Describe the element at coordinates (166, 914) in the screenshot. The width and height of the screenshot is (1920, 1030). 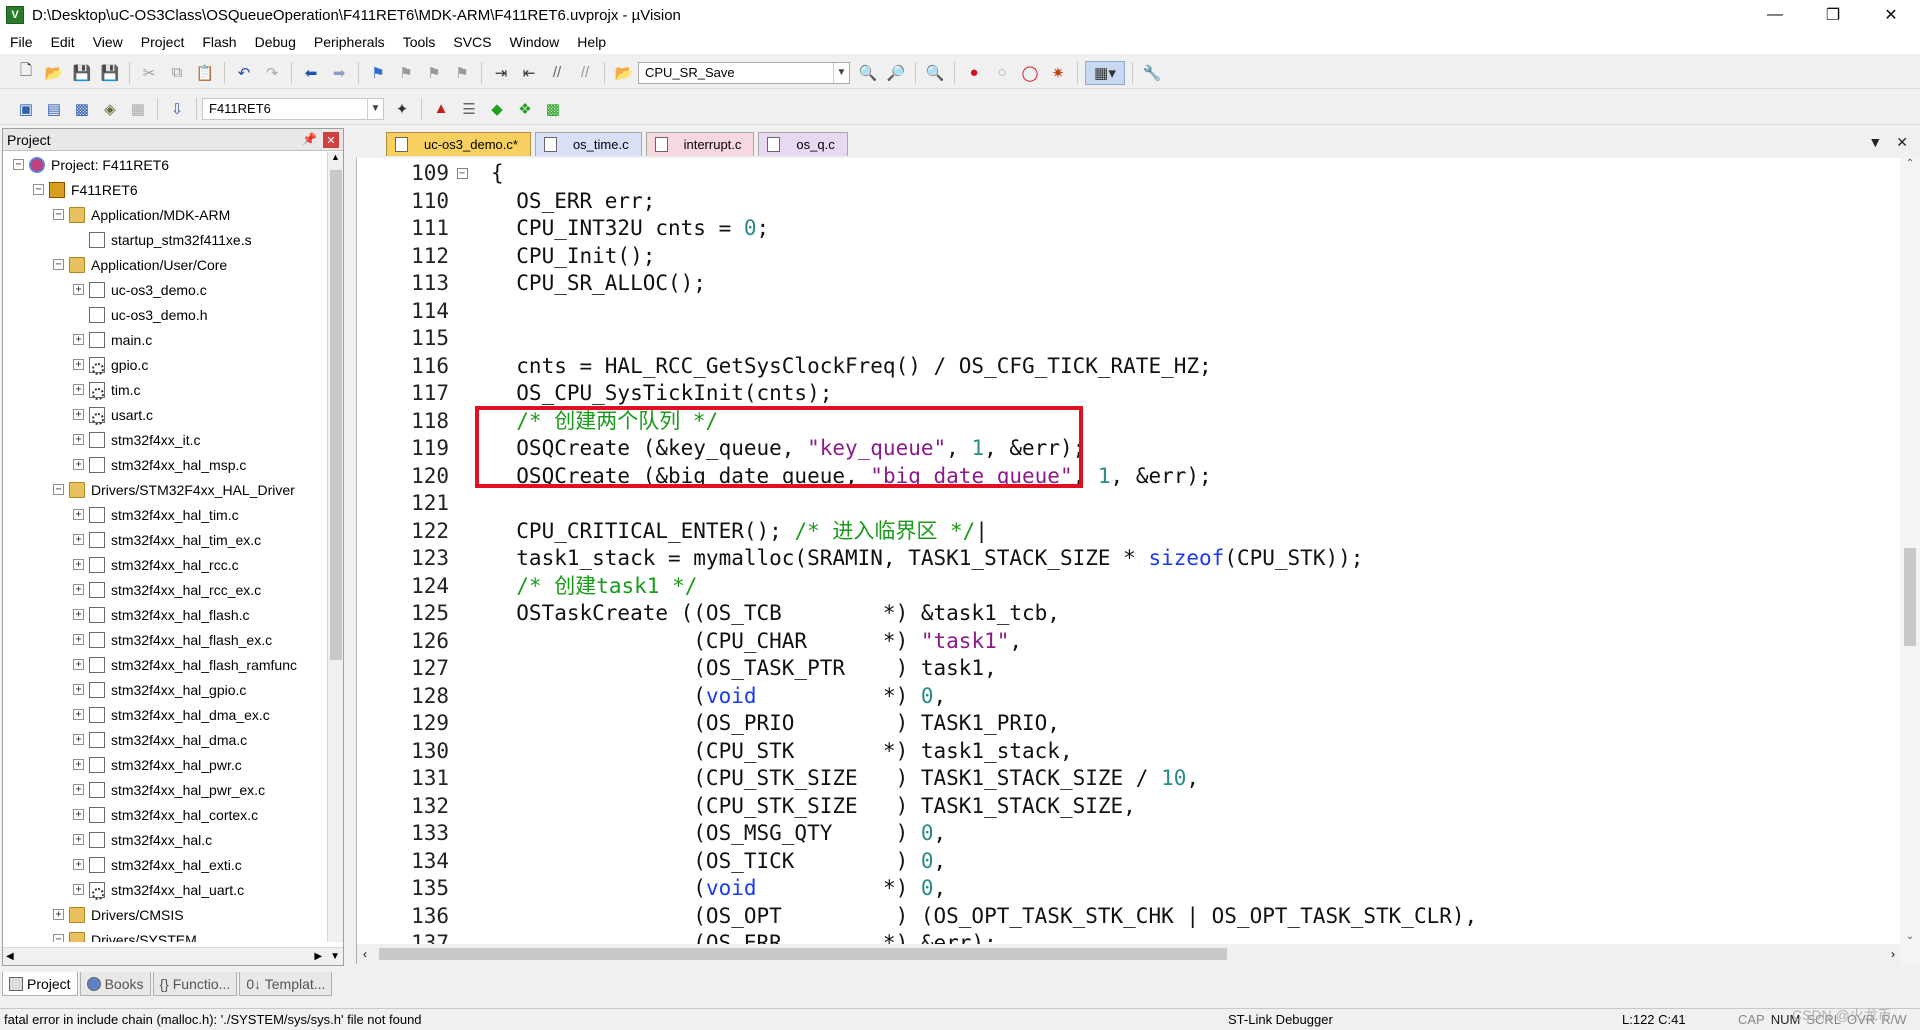
I see `tree-item: + Drivers/CMSIS` at that location.